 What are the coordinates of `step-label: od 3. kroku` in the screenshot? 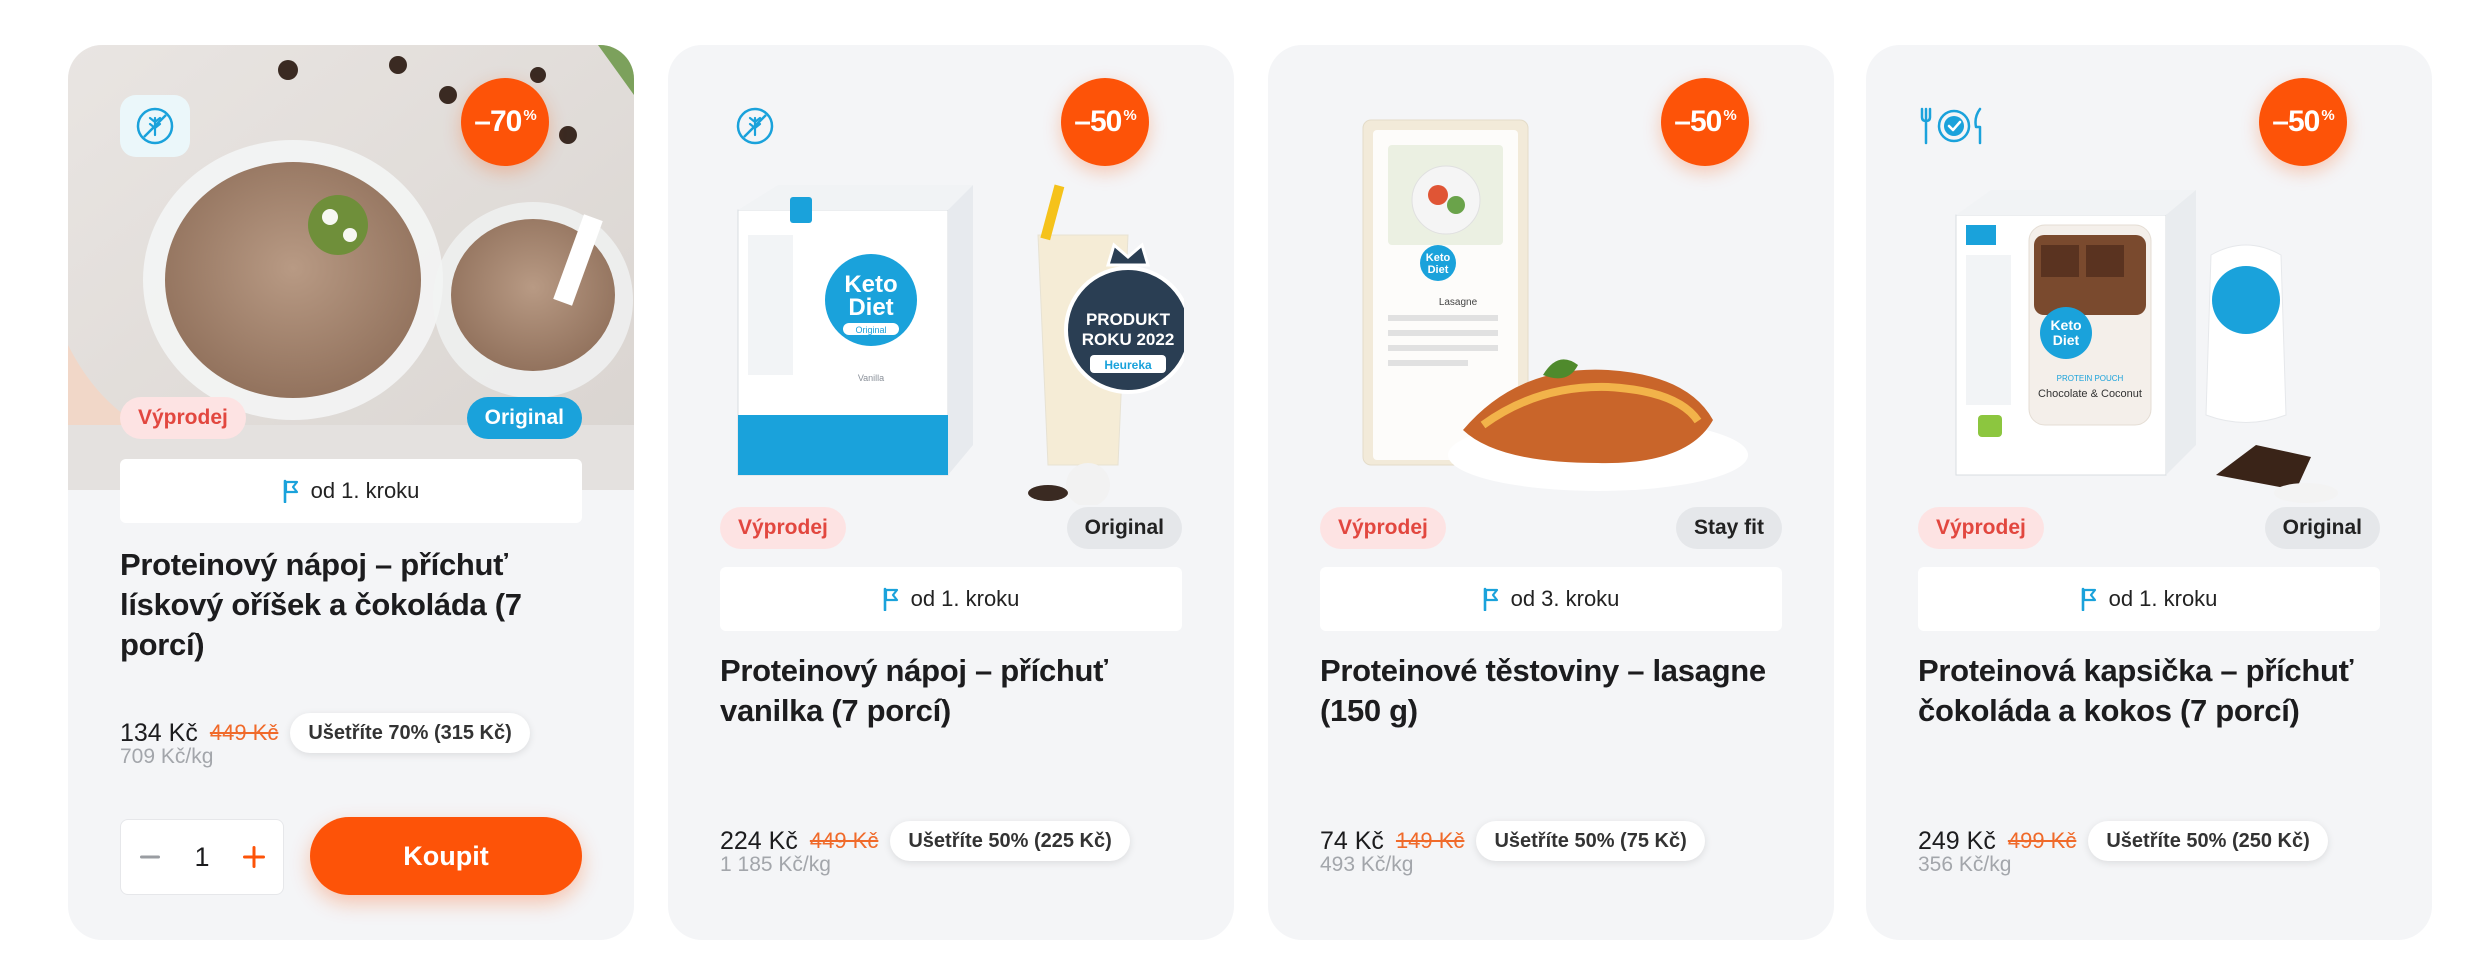 It's located at (1551, 599).